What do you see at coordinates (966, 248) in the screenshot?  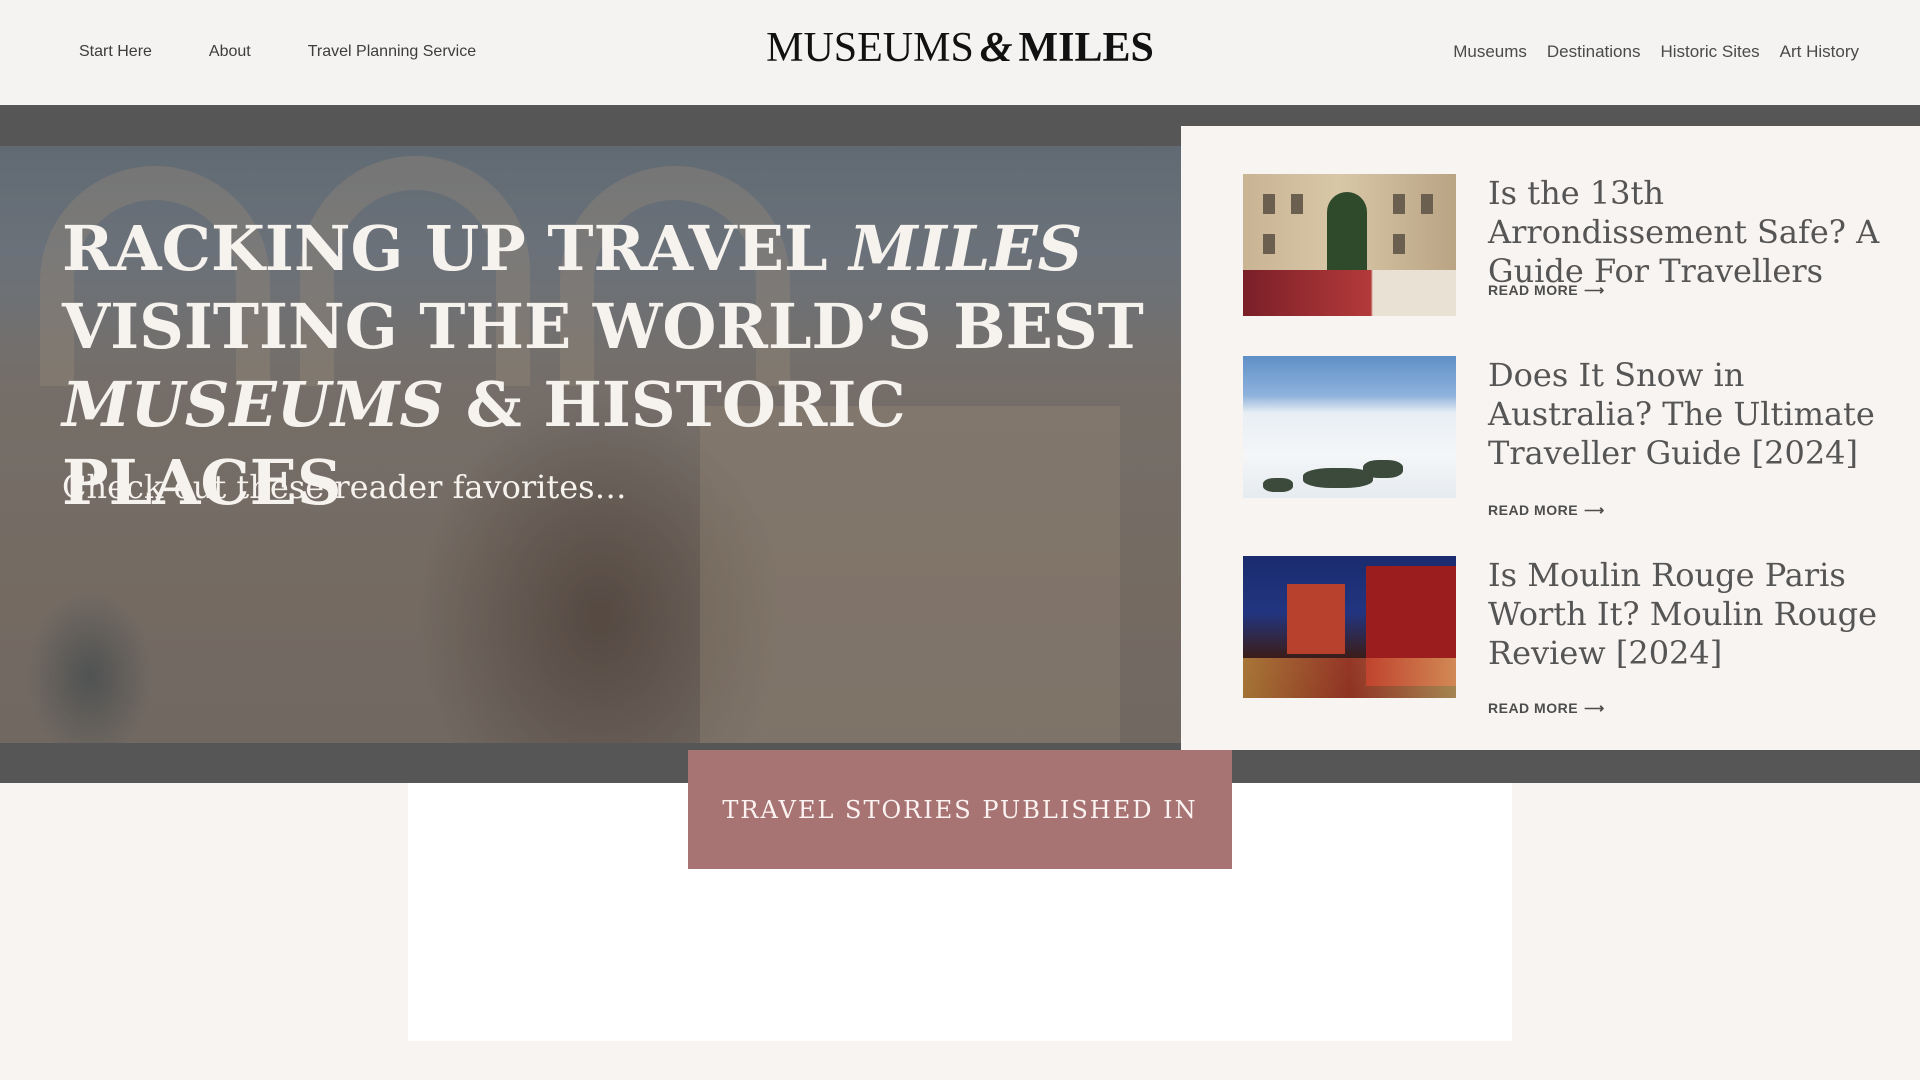 I see `hero-title-miles: MILES` at bounding box center [966, 248].